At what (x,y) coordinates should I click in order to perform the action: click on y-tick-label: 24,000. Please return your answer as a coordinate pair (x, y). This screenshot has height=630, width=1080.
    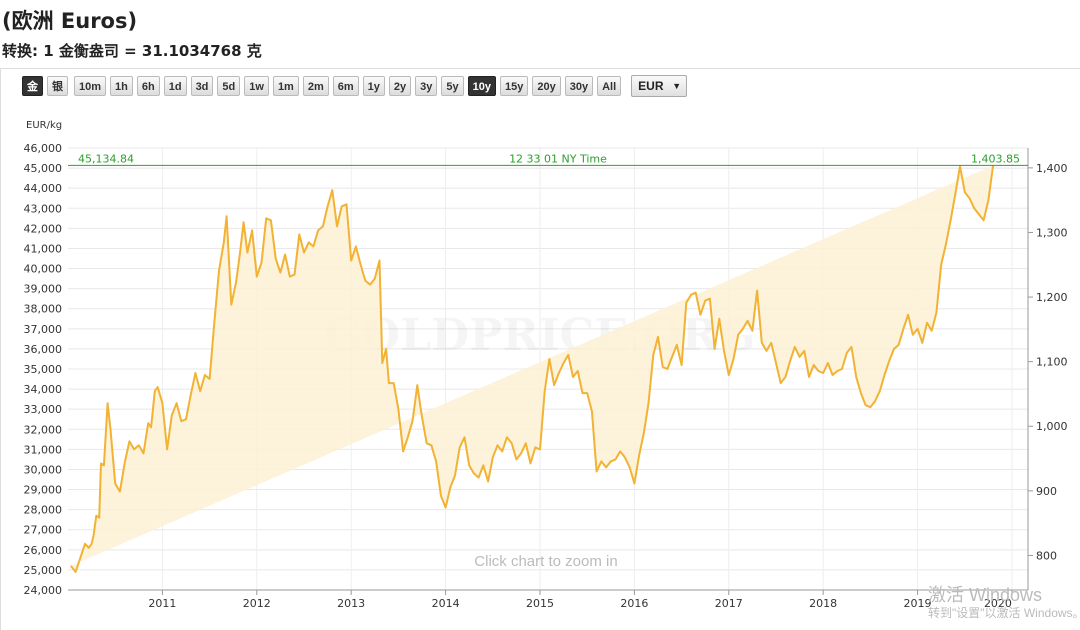
    Looking at the image, I should click on (43, 590).